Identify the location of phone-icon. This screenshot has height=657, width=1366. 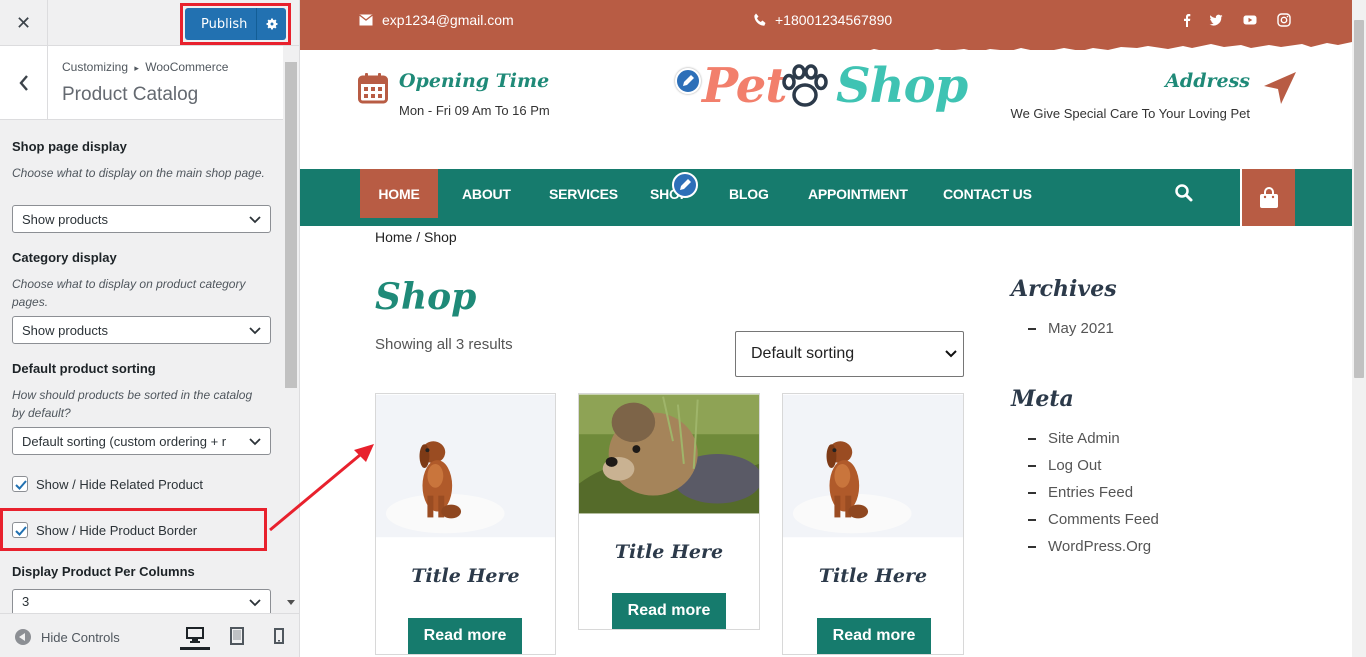
(760, 19).